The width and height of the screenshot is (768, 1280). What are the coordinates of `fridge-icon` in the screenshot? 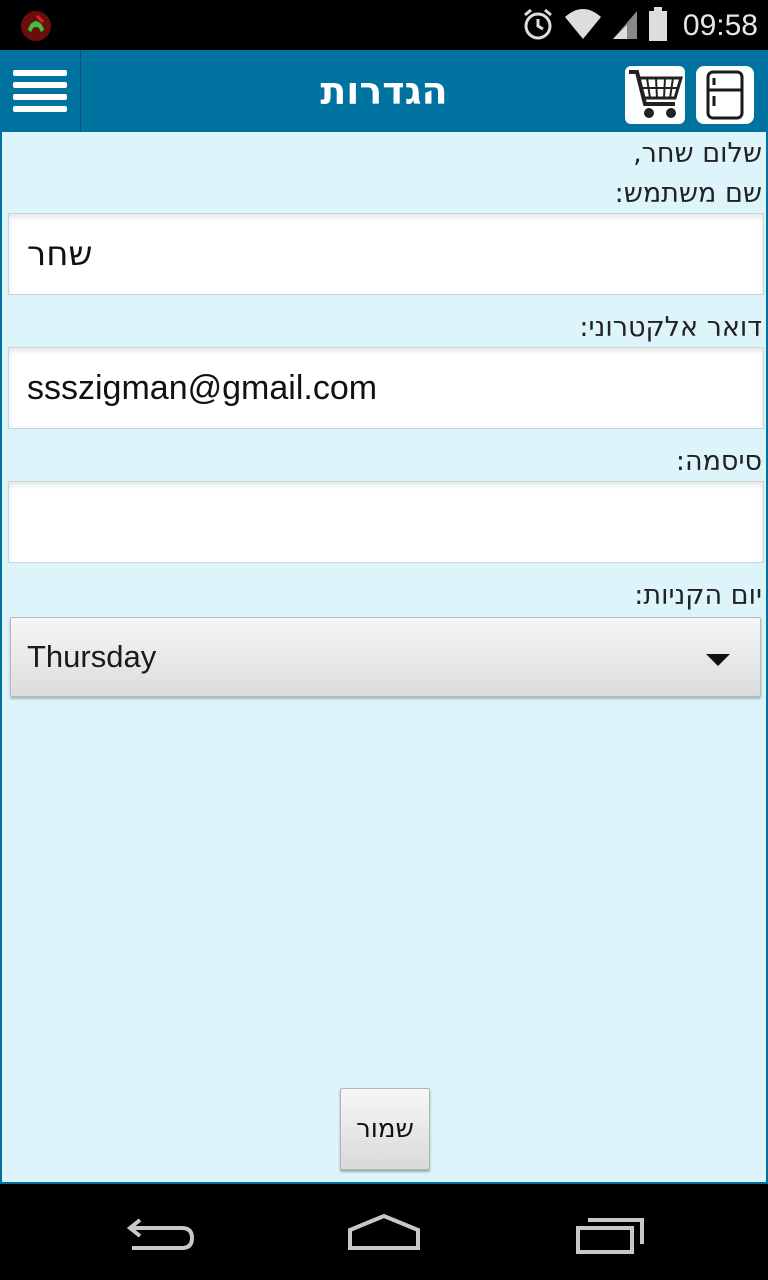 It's located at (725, 95).